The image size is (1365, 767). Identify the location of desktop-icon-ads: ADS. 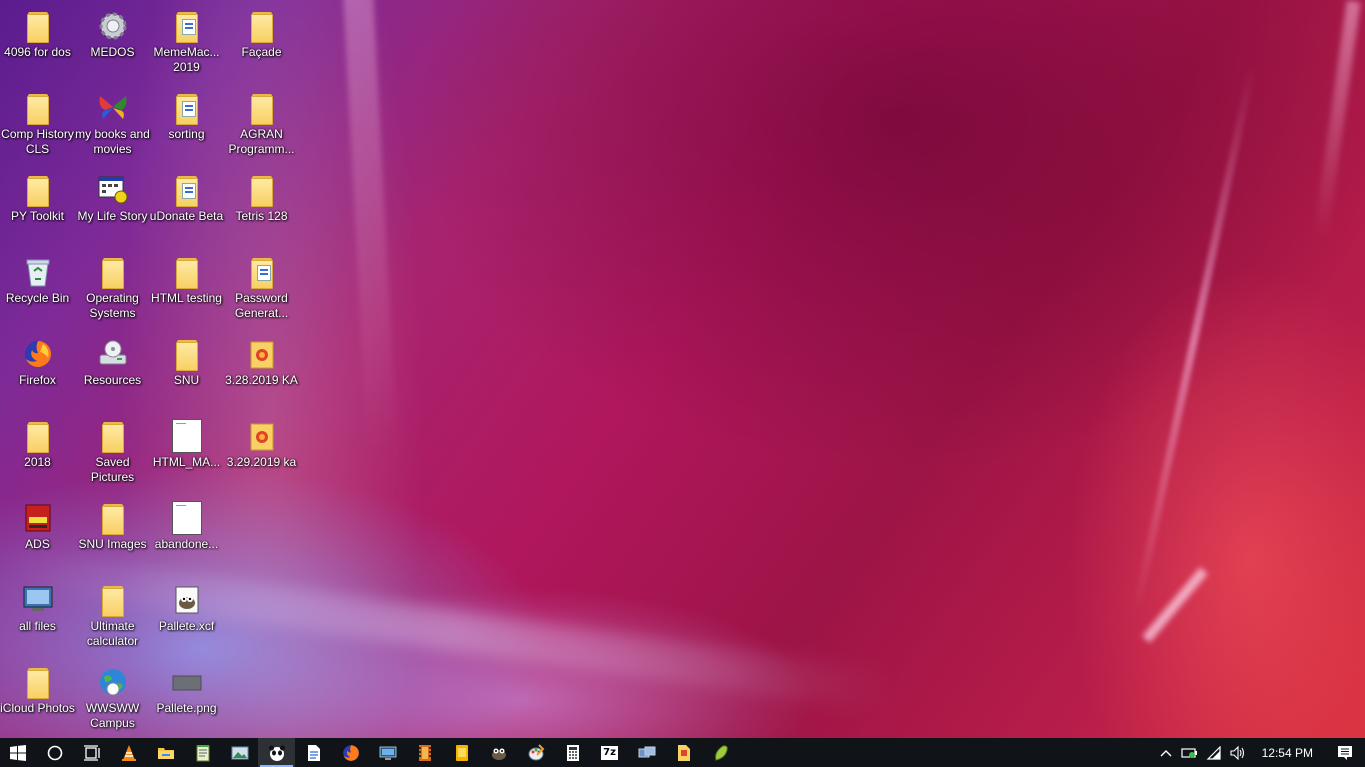
(37, 537).